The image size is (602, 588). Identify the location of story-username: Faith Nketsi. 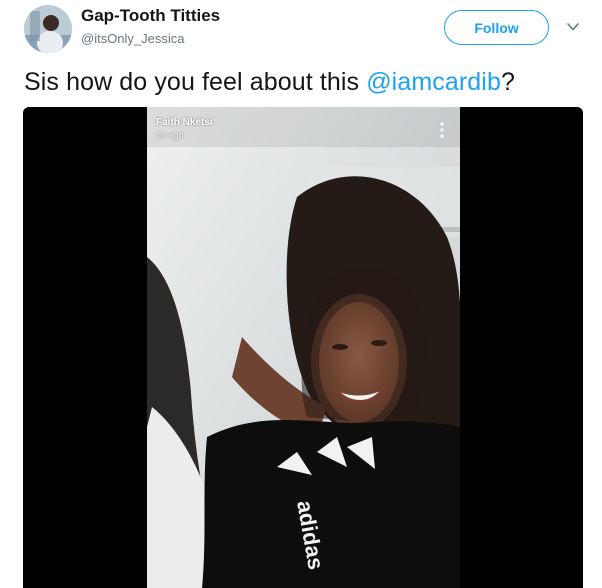
(184, 122).